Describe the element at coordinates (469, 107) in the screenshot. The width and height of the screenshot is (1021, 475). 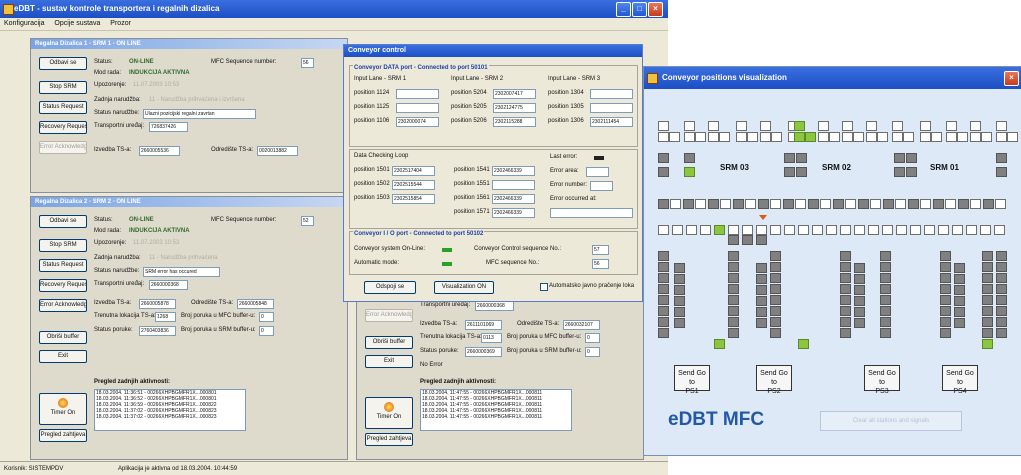
I see `lane2-pos-label: position 5205` at that location.